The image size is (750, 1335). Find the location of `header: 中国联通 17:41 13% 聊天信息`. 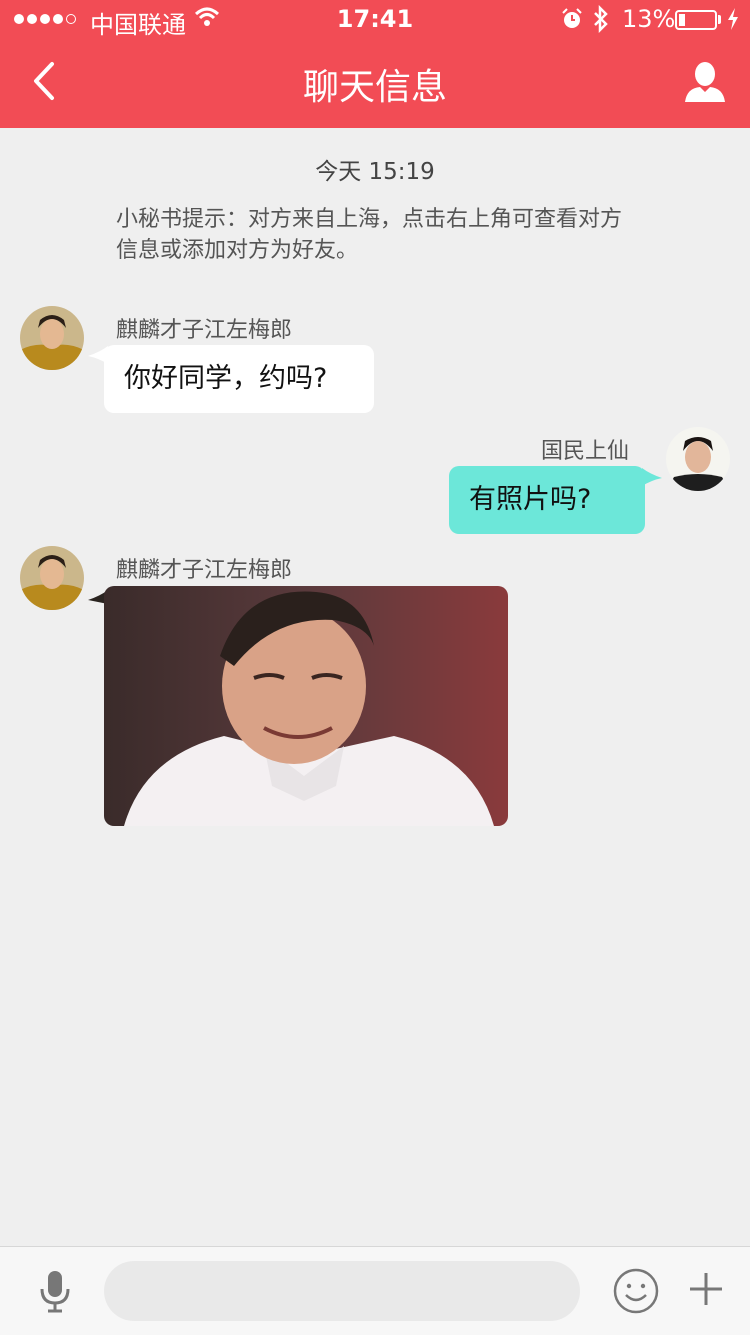

header: 中国联通 17:41 13% 聊天信息 is located at coordinates (375, 64).